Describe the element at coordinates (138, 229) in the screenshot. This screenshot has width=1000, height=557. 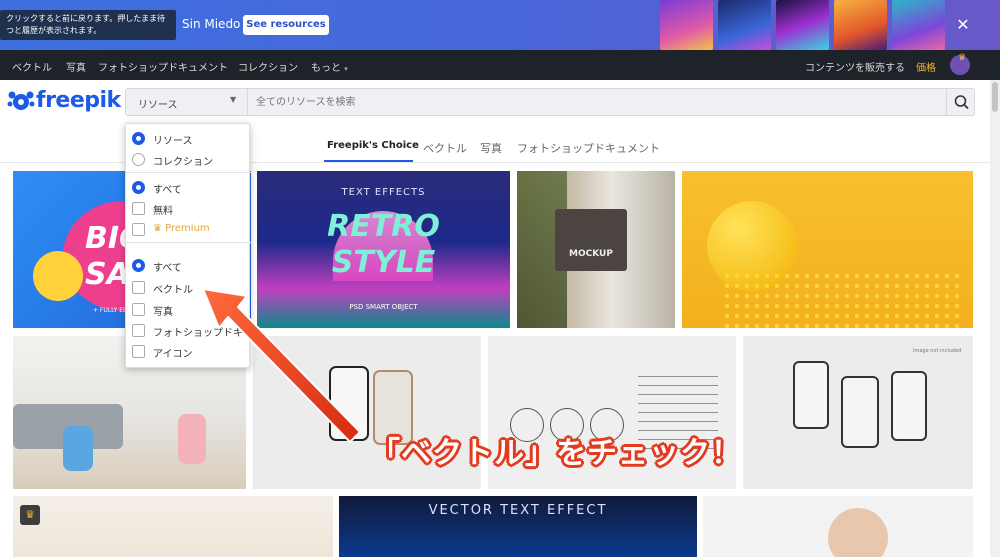
I see `checkbox-premium` at that location.